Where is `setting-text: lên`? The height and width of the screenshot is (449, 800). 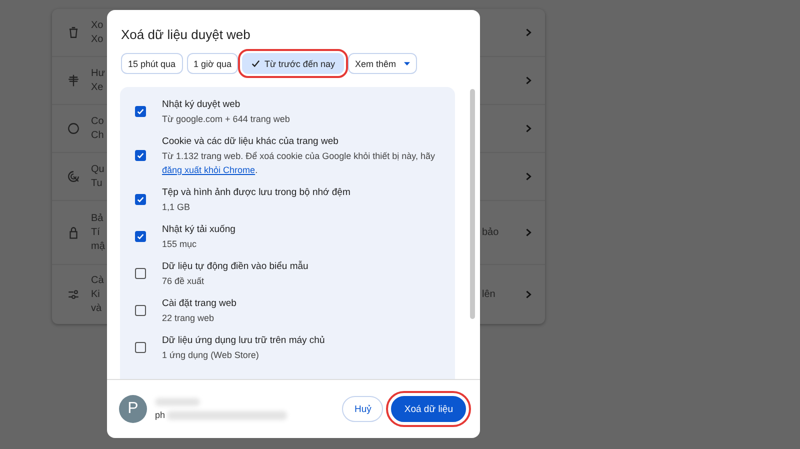 setting-text: lên is located at coordinates (489, 294).